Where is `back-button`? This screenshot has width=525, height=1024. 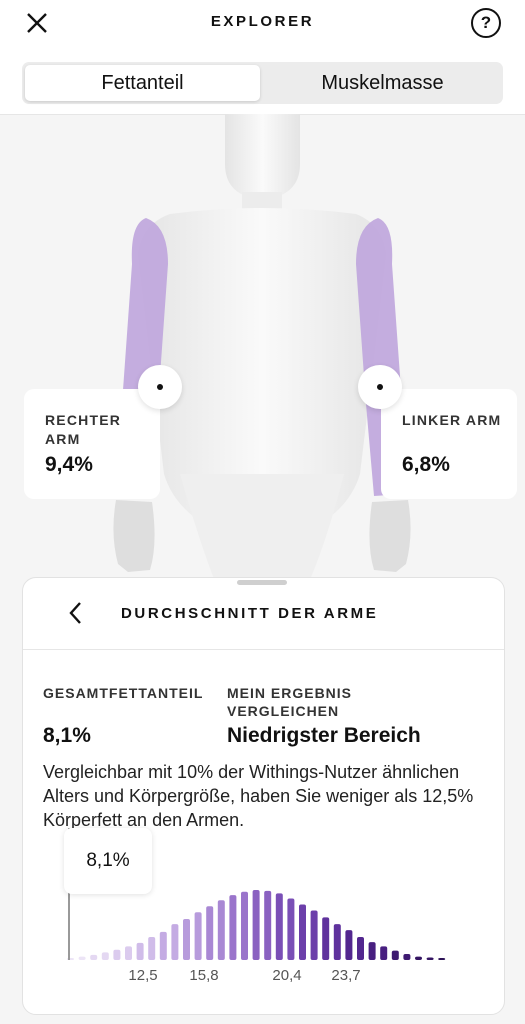 back-button is located at coordinates (76, 613).